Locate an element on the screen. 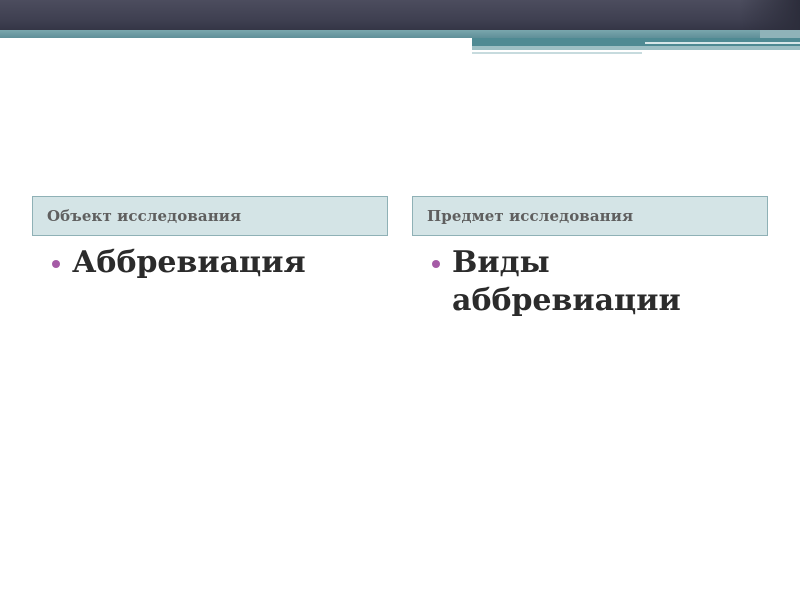 This screenshot has width=800, height=600. accent-stripe-upper is located at coordinates (722, 43).